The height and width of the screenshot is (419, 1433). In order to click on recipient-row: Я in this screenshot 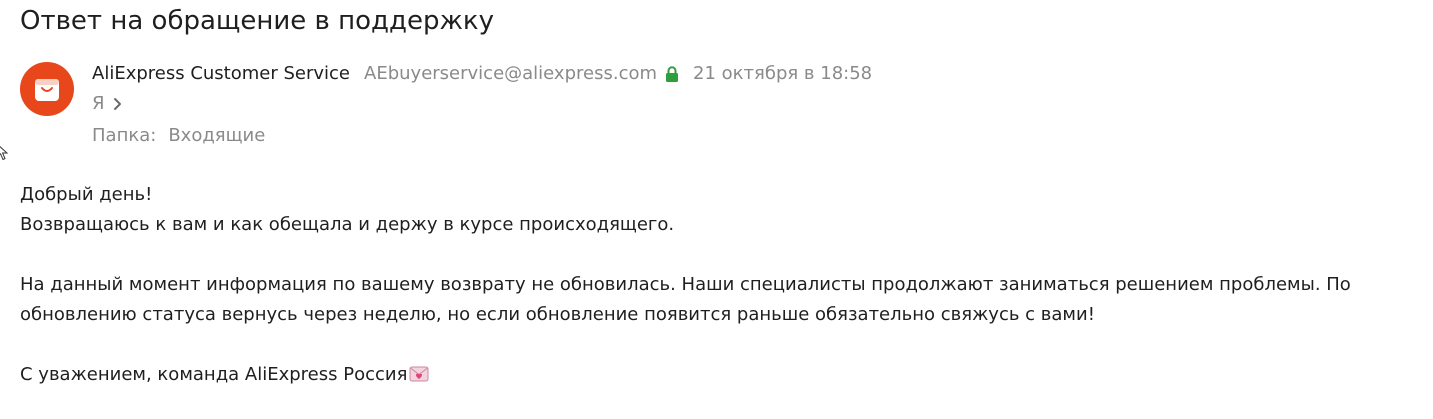, I will do `click(107, 104)`.